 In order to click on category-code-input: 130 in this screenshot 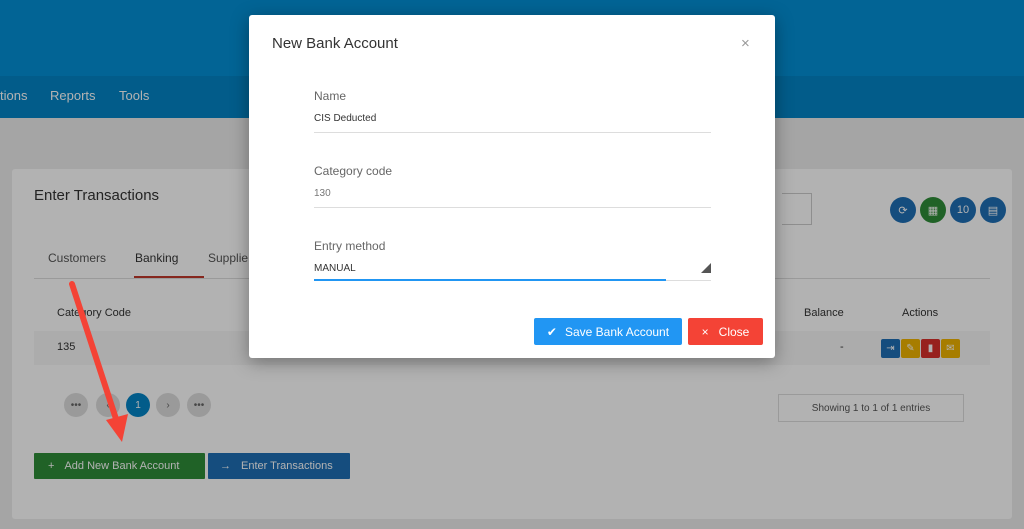, I will do `click(322, 193)`.